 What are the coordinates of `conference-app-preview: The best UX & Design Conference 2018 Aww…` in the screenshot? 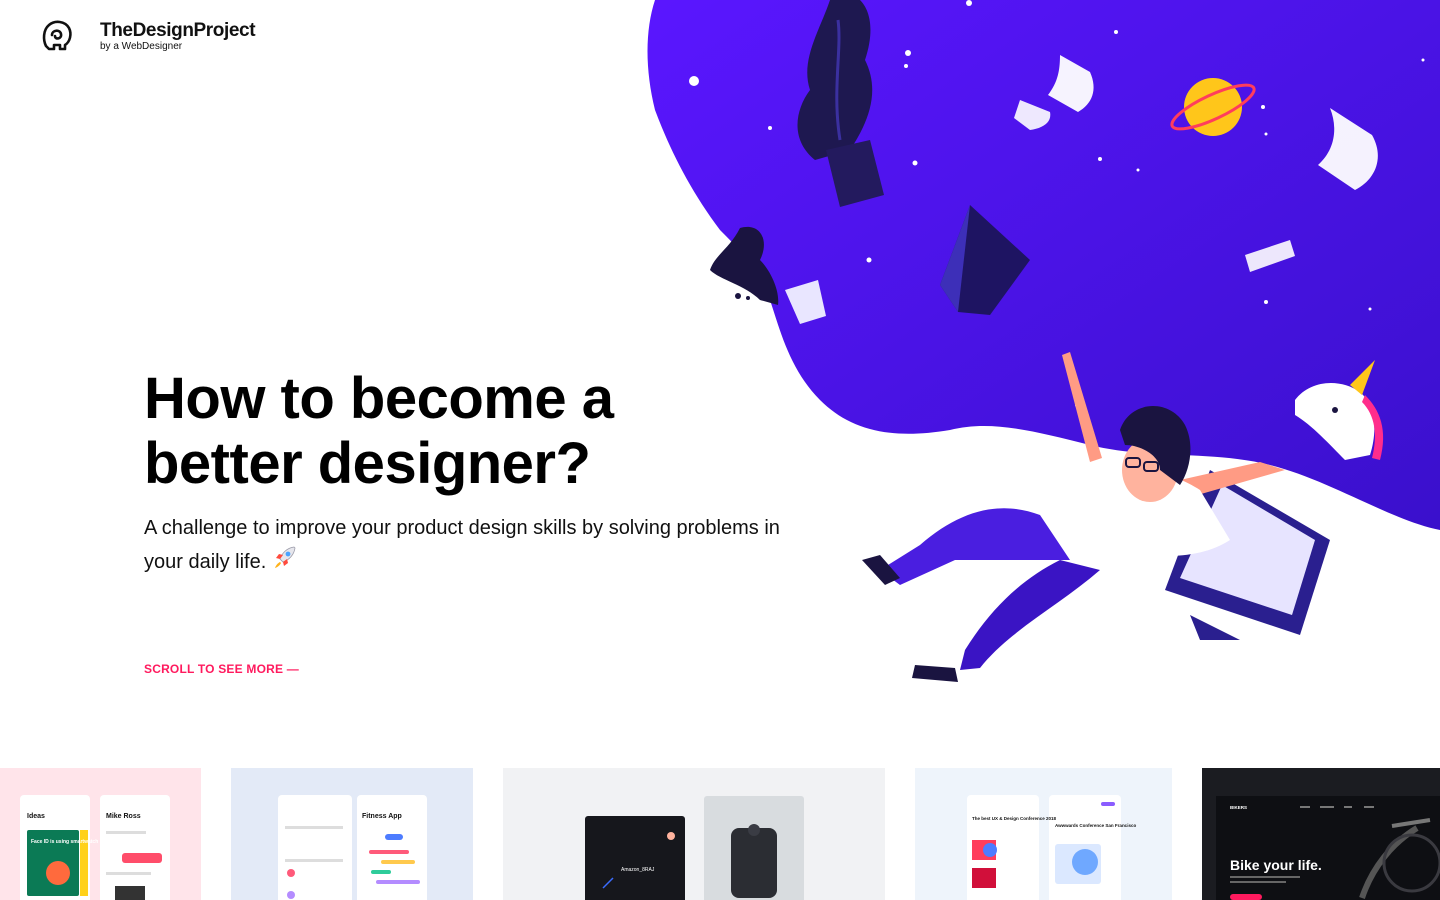 It's located at (1051, 847).